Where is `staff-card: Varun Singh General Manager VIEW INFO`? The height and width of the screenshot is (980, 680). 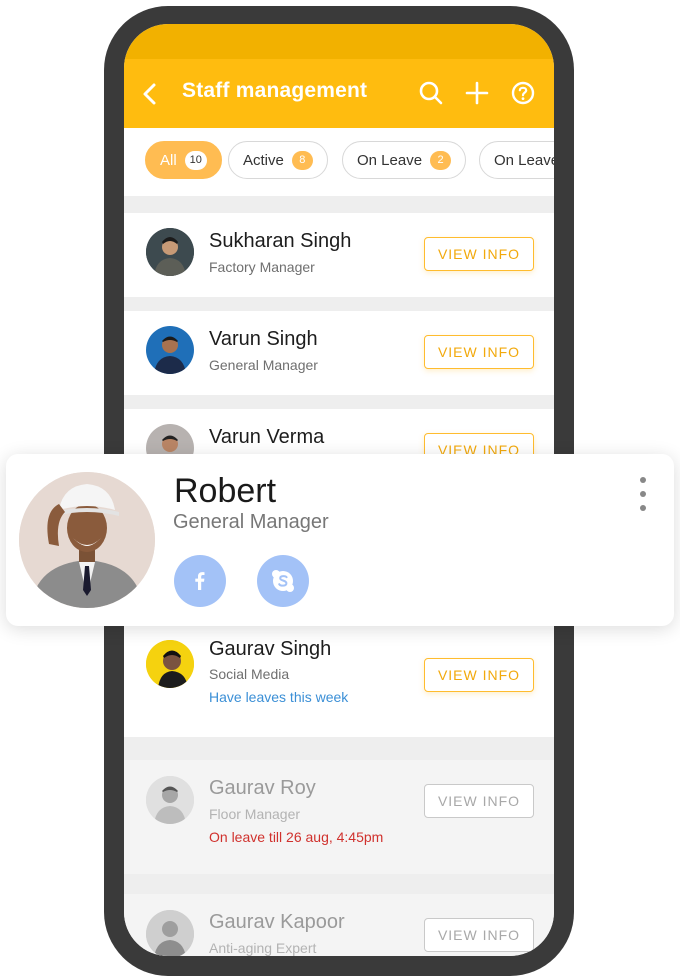 staff-card: Varun Singh General Manager VIEW INFO is located at coordinates (339, 353).